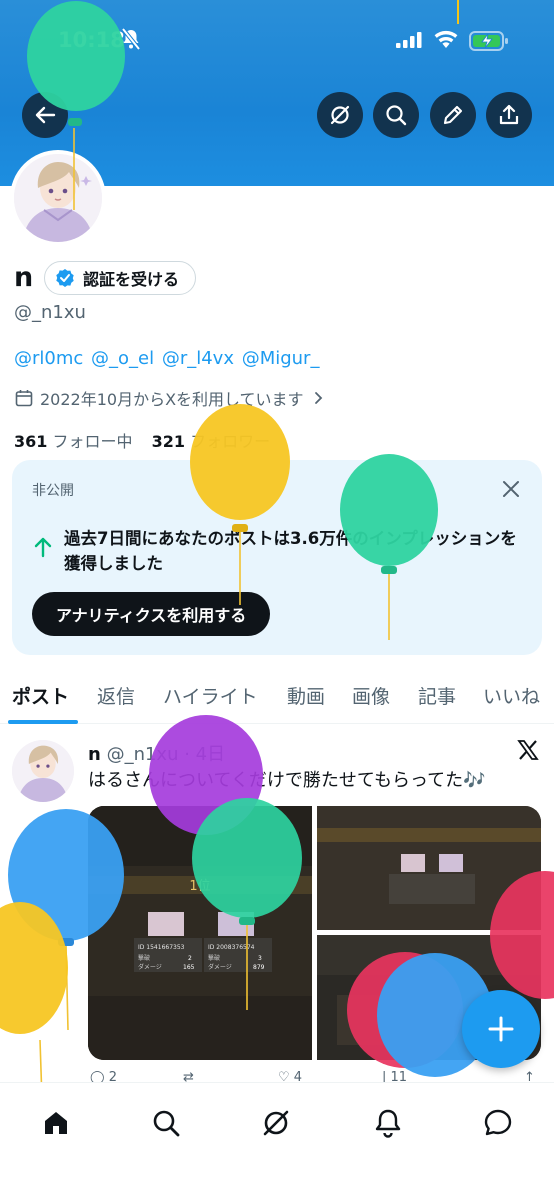 The width and height of the screenshot is (554, 1200). I want to click on get-verified-label: 認証を受ける, so click(131, 279).